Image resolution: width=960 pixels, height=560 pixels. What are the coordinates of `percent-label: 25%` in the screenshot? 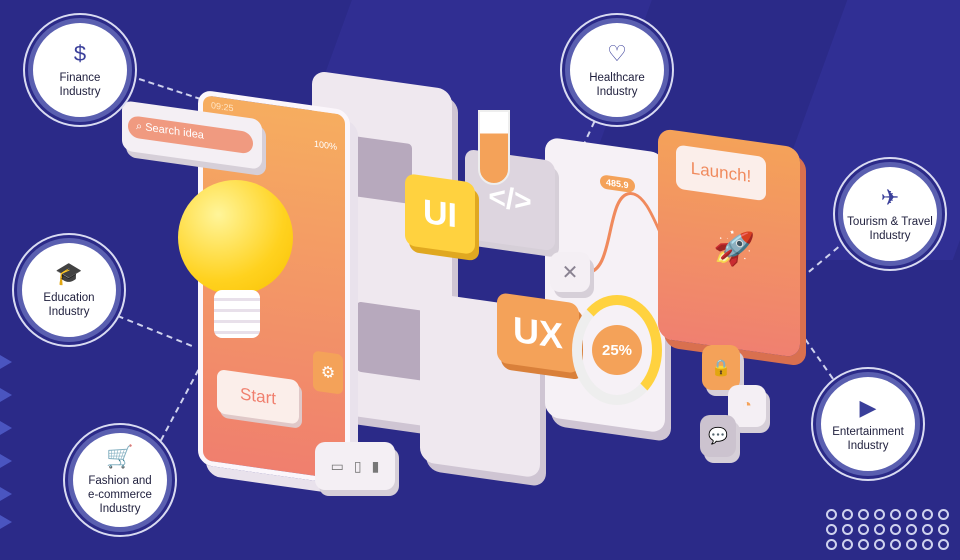 It's located at (617, 350).